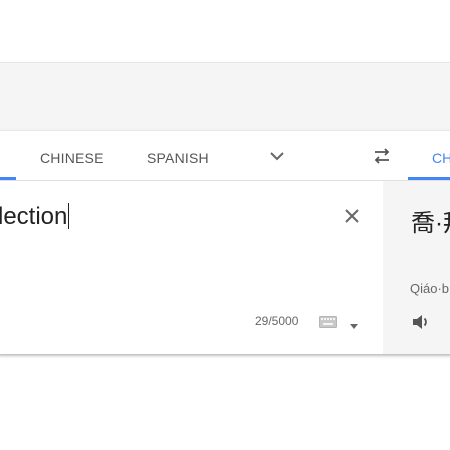 This screenshot has height=450, width=450. I want to click on swap-languages-icon, so click(382, 156).